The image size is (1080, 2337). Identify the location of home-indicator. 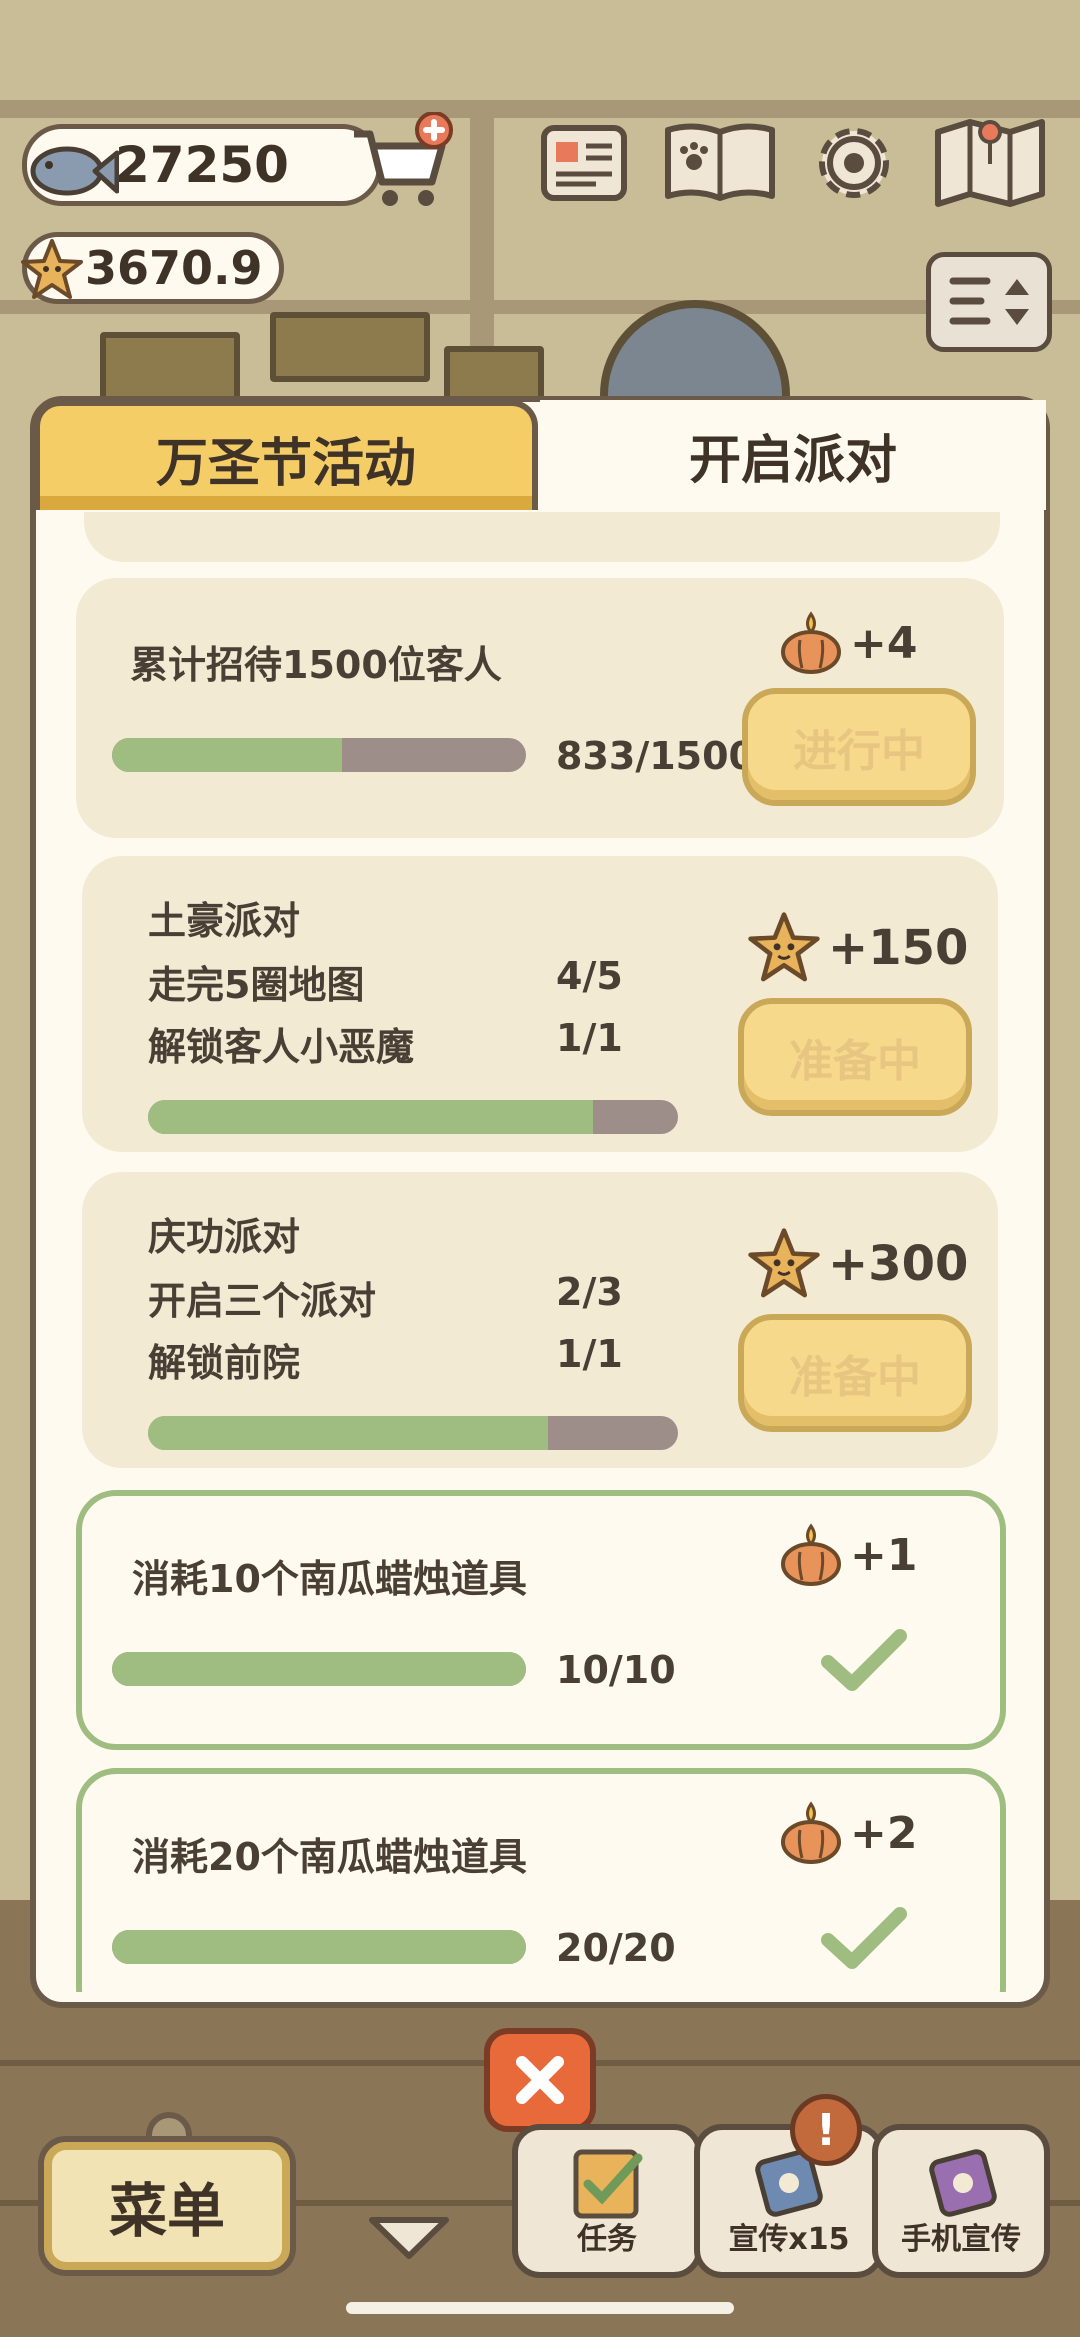
(540, 2308).